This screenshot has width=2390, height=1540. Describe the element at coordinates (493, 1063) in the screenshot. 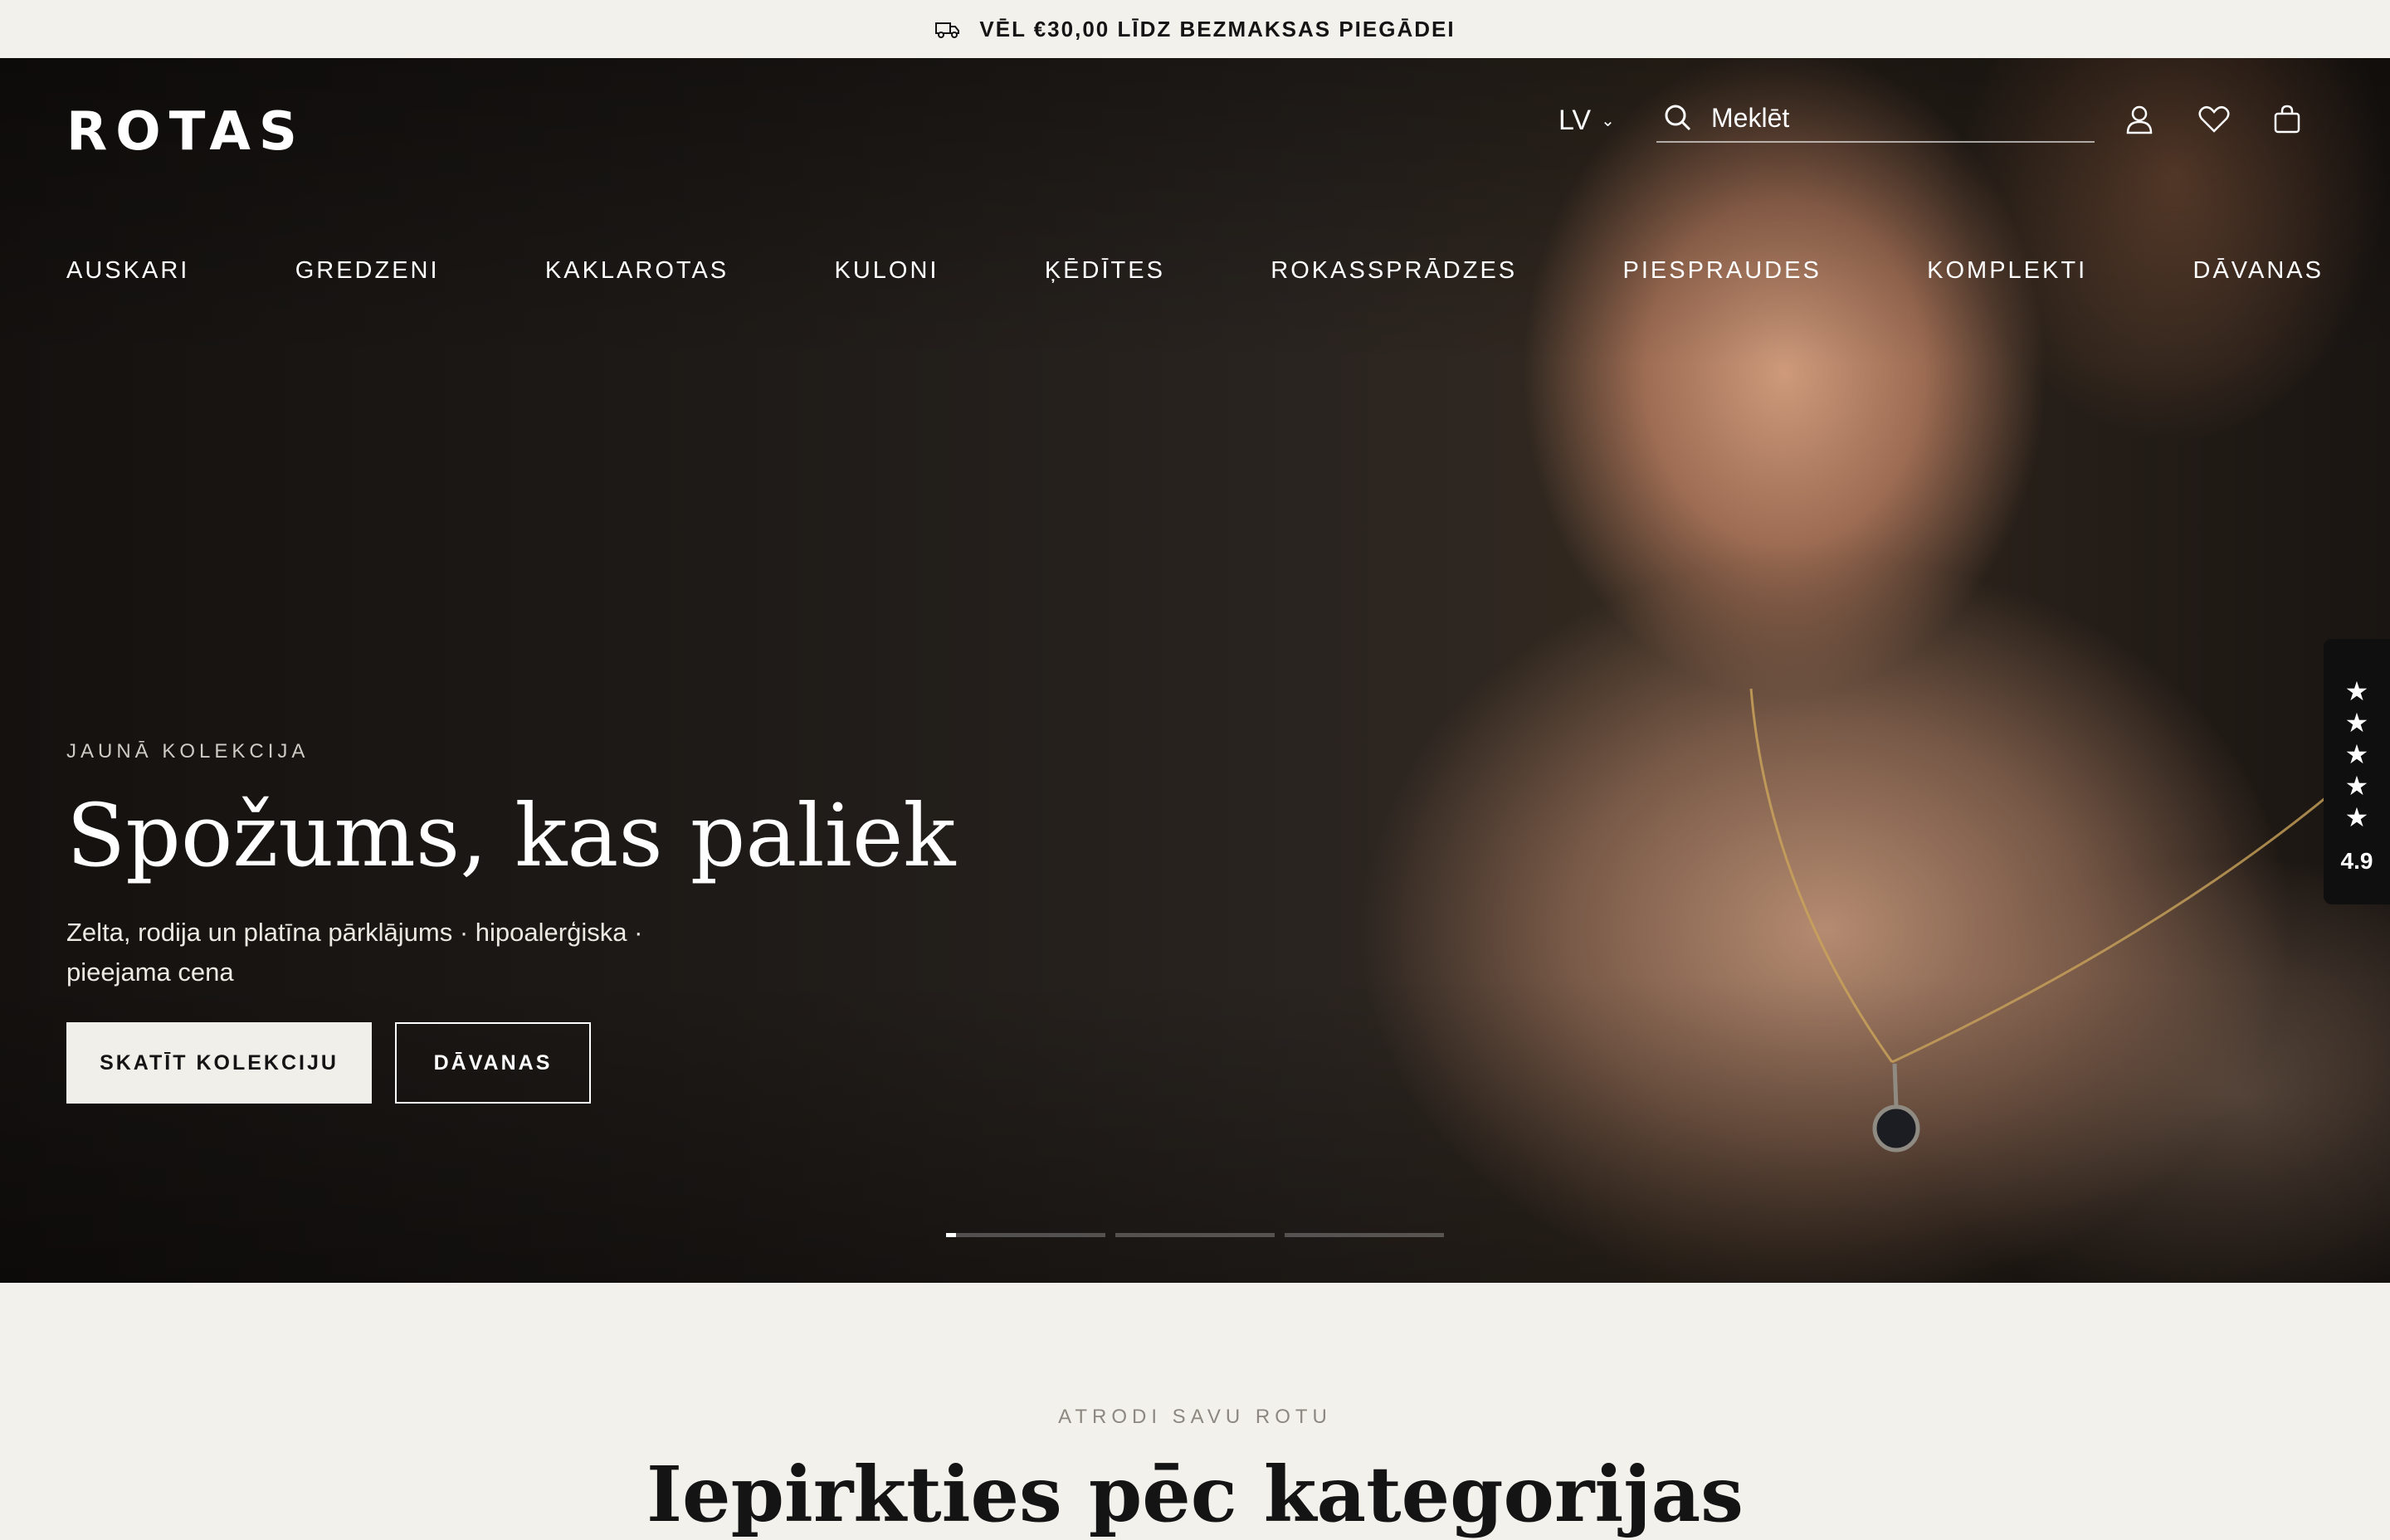

I see `gifts-button: DĀVANAS` at that location.